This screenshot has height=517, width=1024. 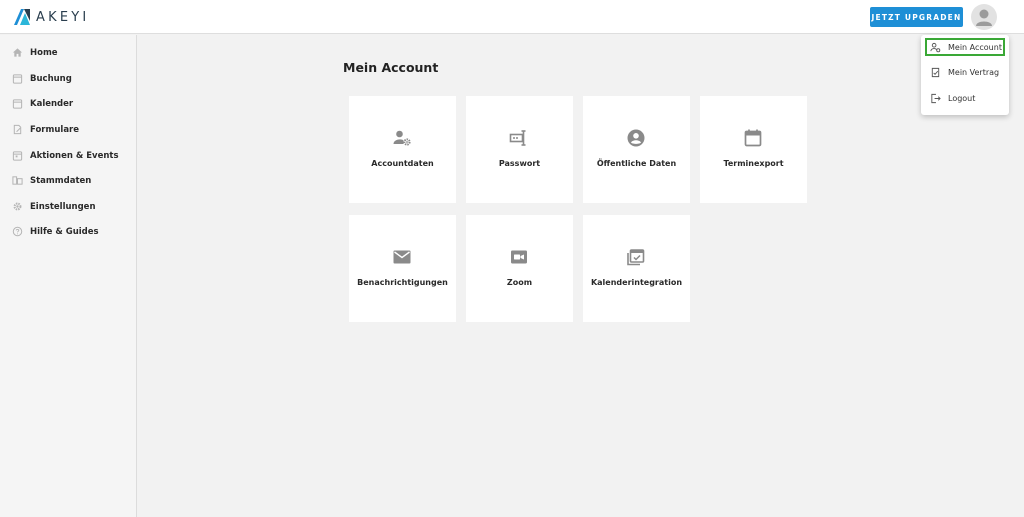 What do you see at coordinates (519, 257) in the screenshot?
I see `video-camera-icon` at bounding box center [519, 257].